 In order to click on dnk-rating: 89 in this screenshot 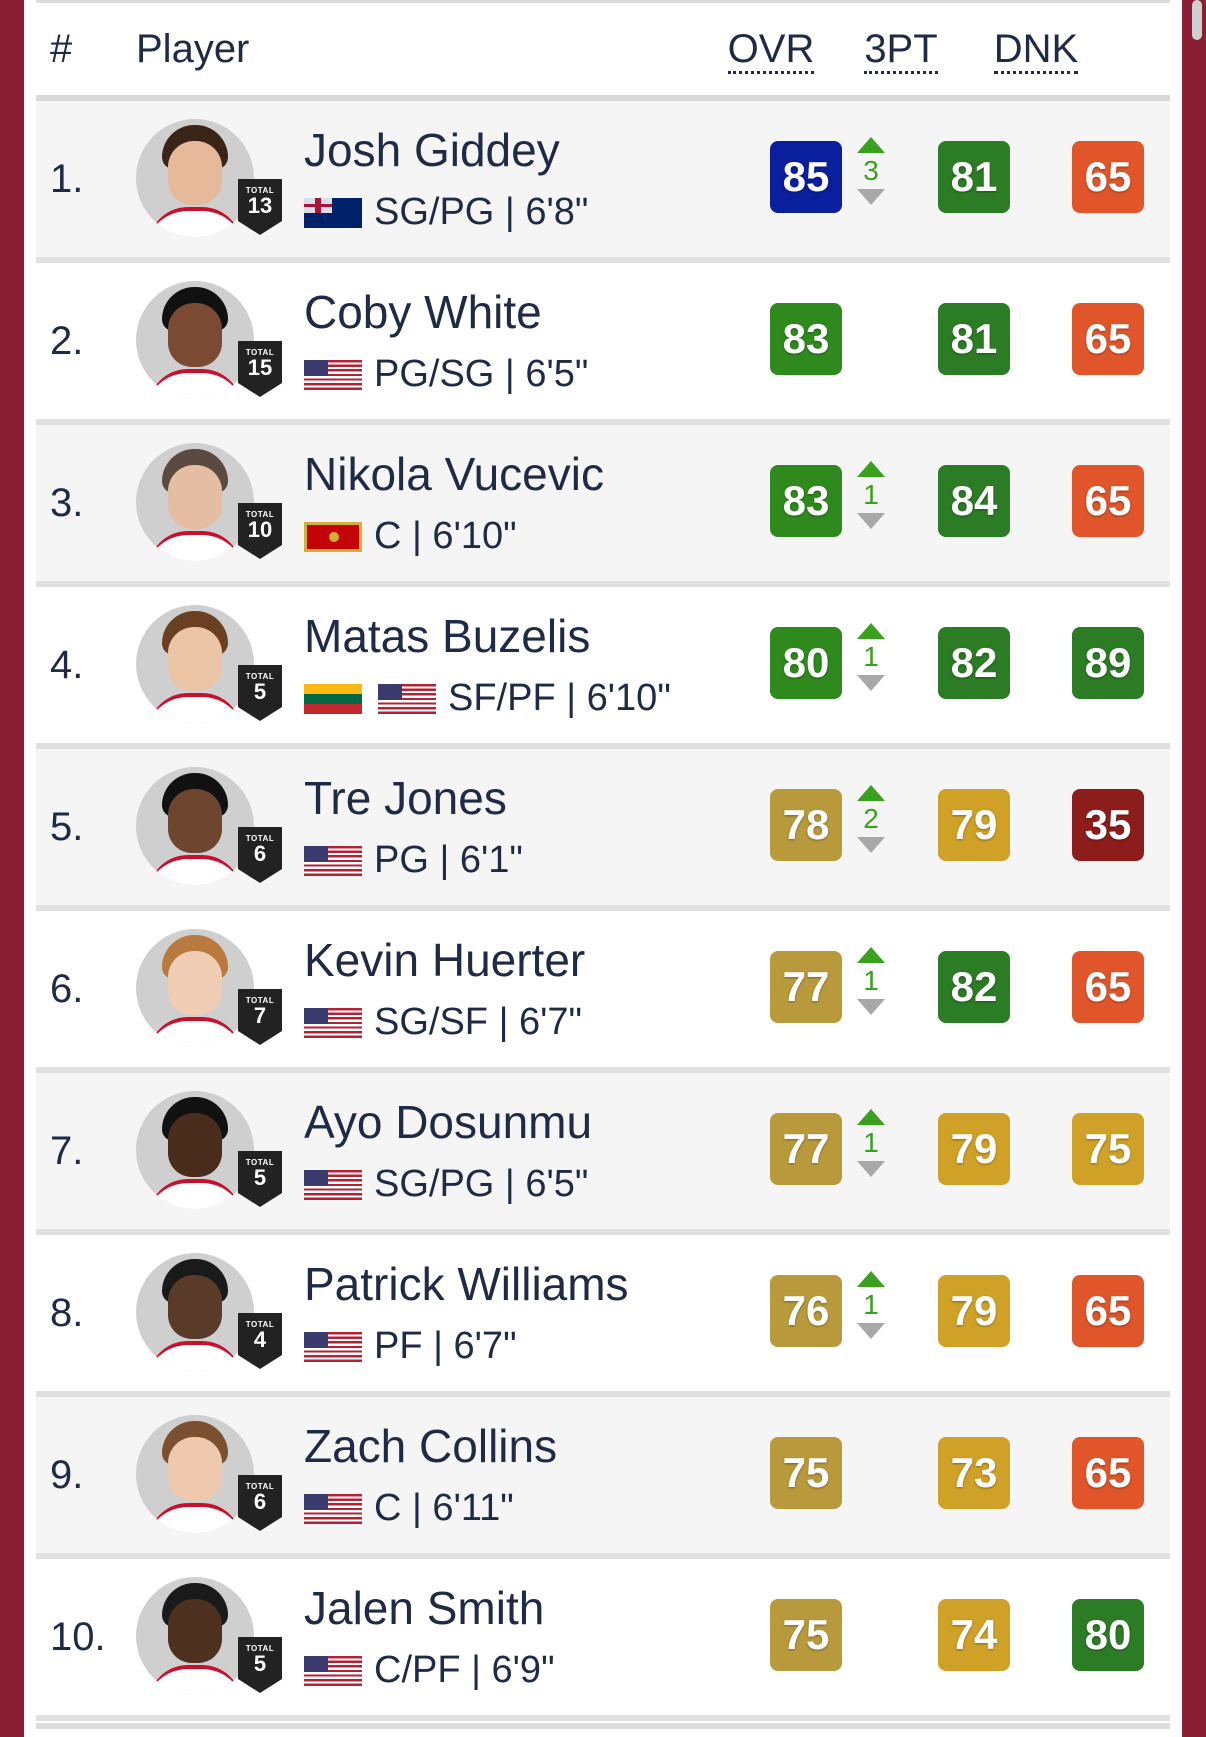, I will do `click(1108, 663)`.